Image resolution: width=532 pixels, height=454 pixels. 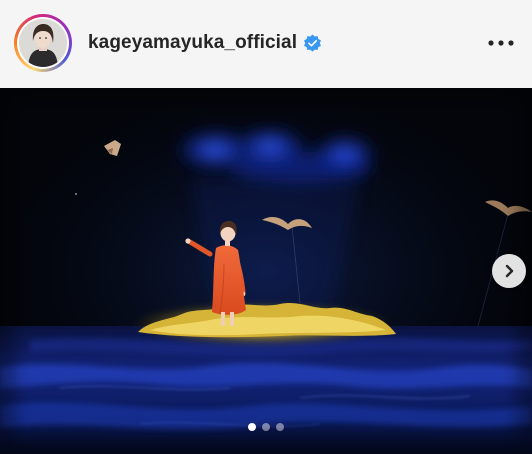 I want to click on chevron-right-icon, so click(x=509, y=271).